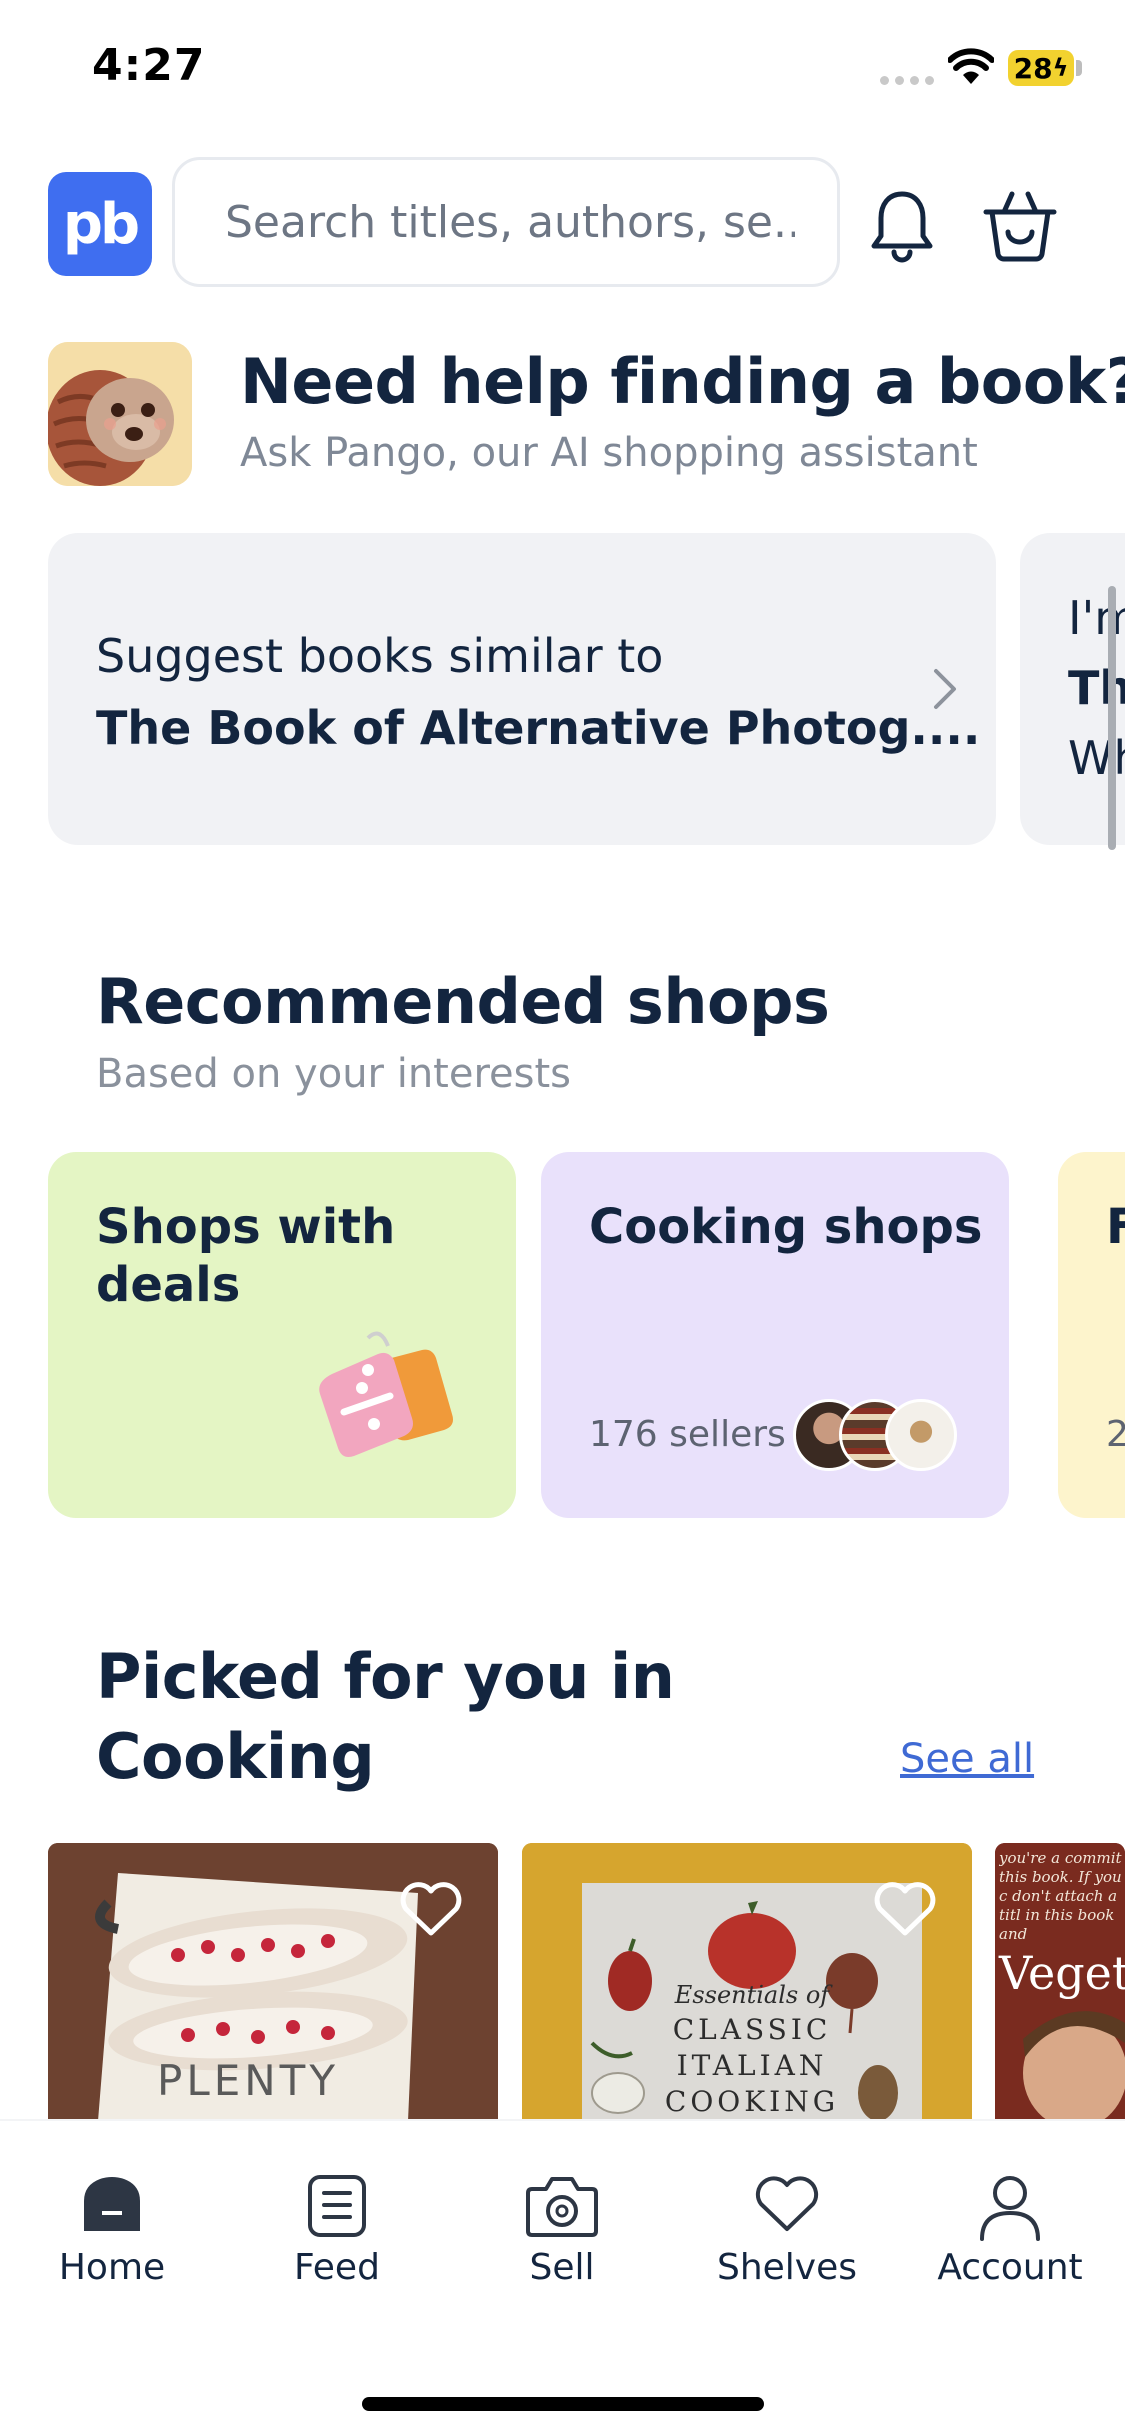 The image size is (1125, 2436). Describe the element at coordinates (1010, 2267) in the screenshot. I see `tab-label: Account` at that location.